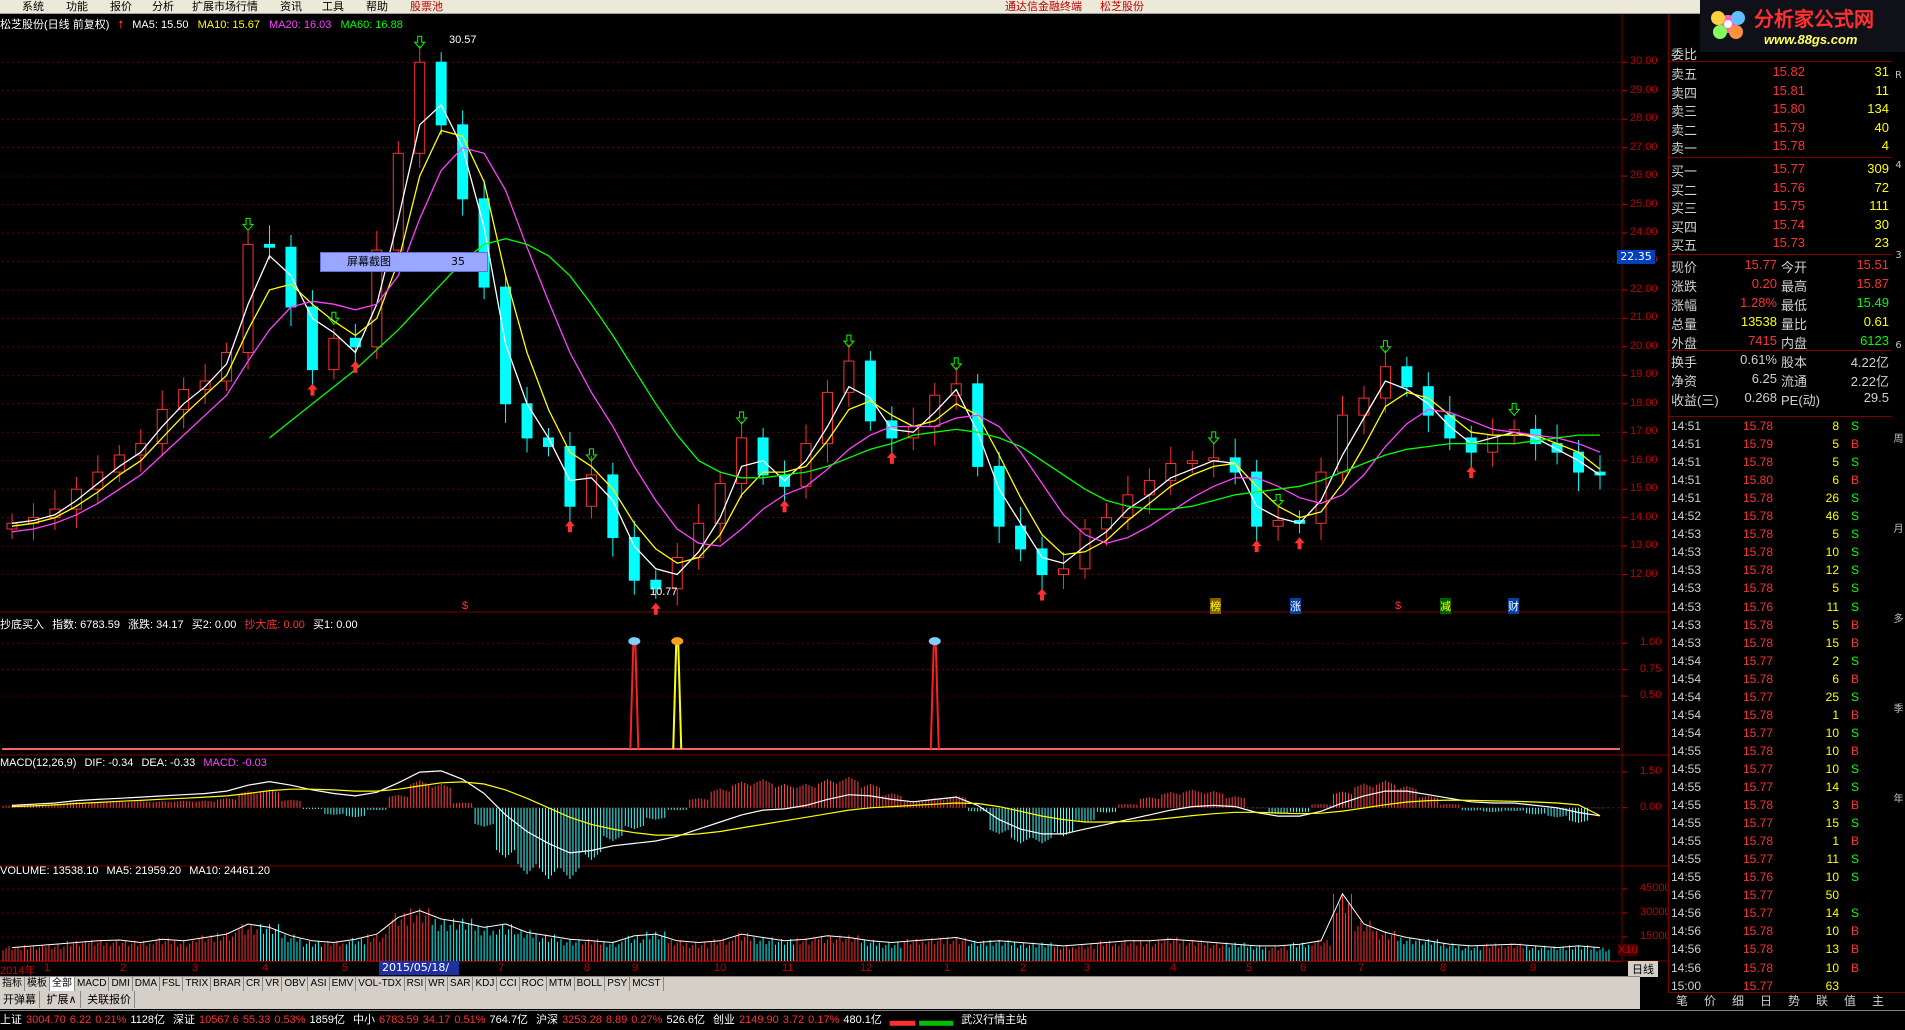 This screenshot has height=1030, width=1905. Describe the element at coordinates (1780, 170) in the screenshot. I see `bid-row: 买一 15.77 309` at that location.